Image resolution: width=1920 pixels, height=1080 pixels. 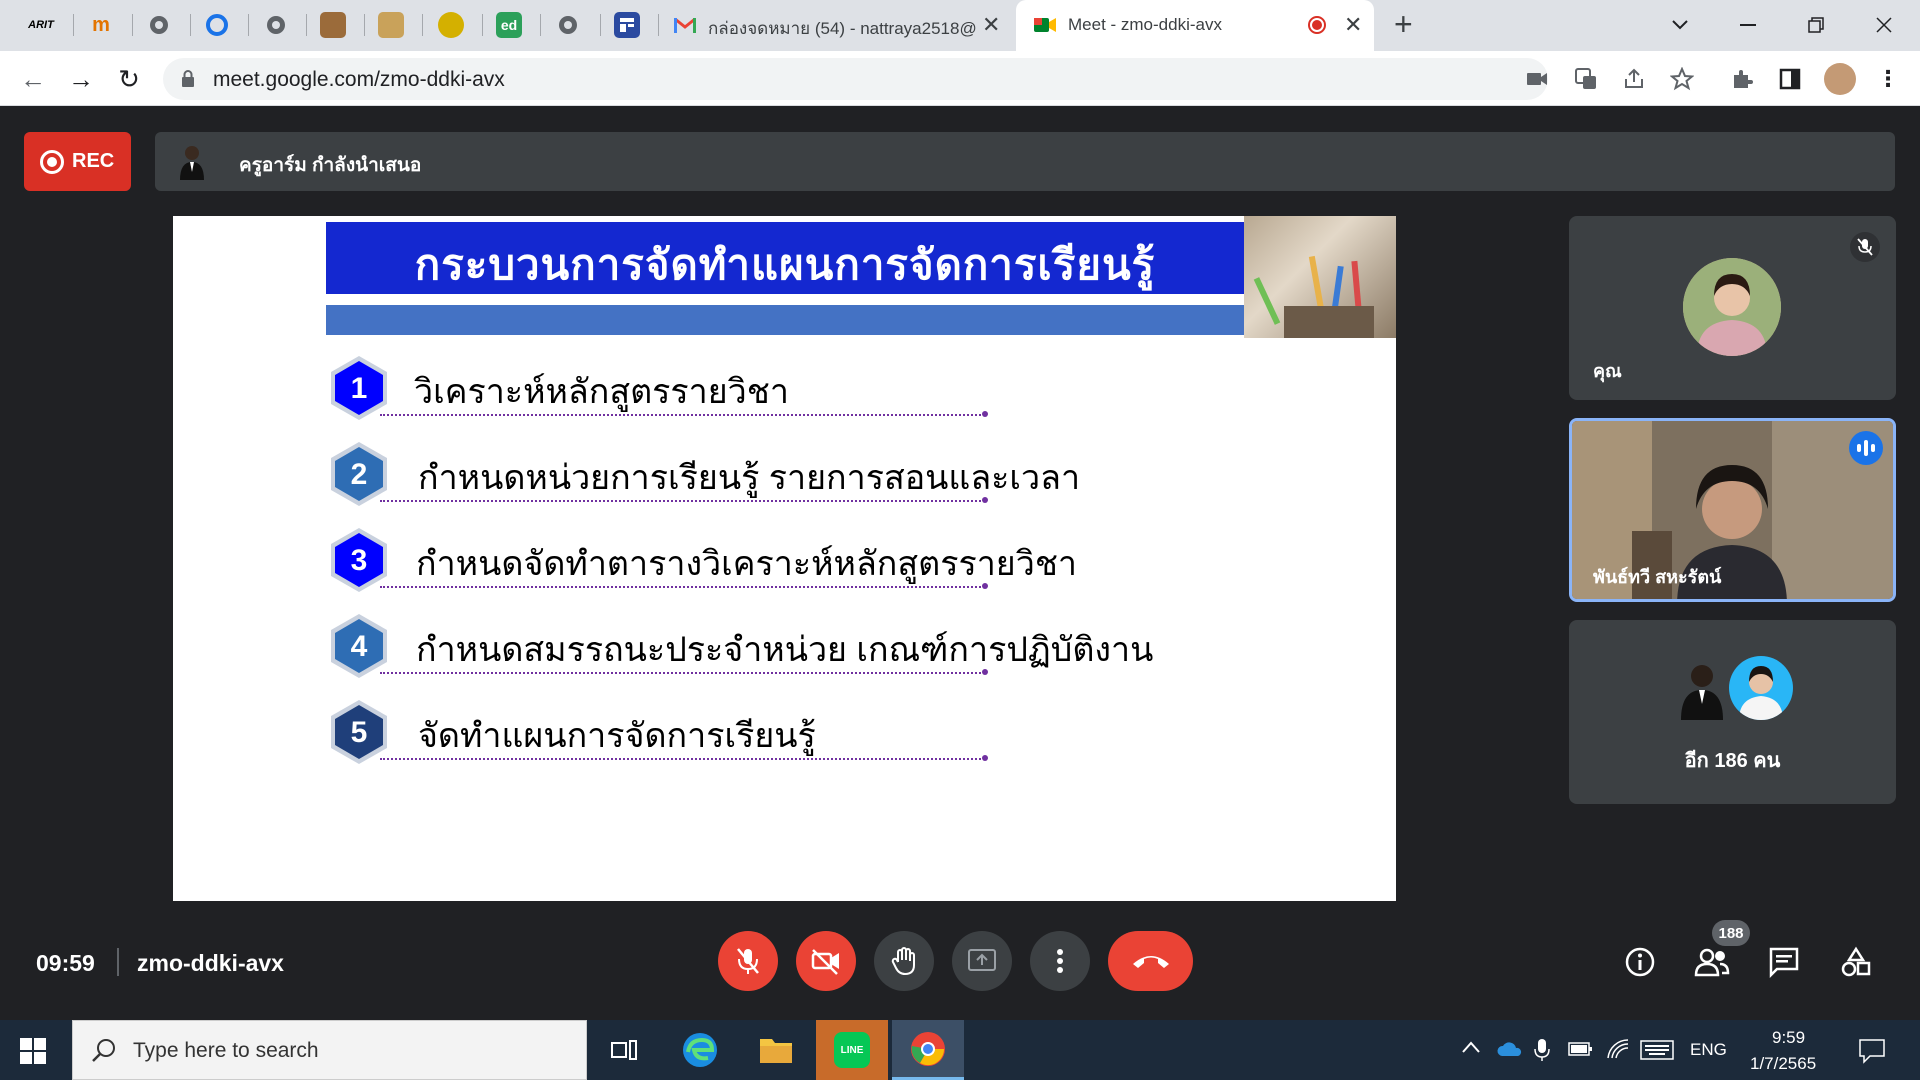 I want to click on line-app-icon: LINE, so click(x=852, y=1050).